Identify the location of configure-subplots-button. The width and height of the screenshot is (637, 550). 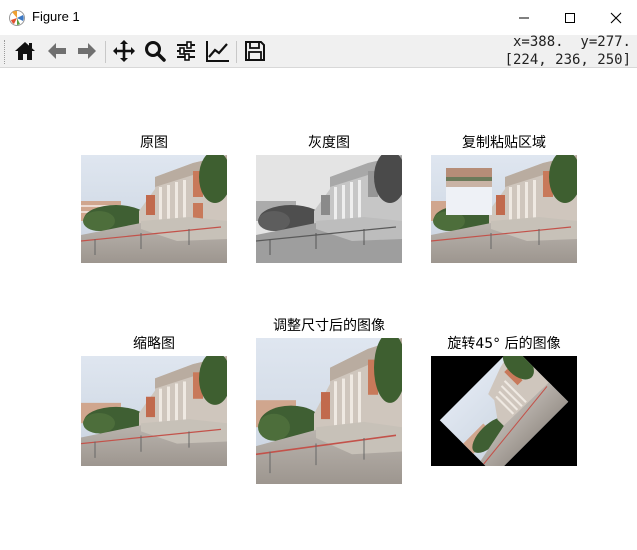
(186, 51).